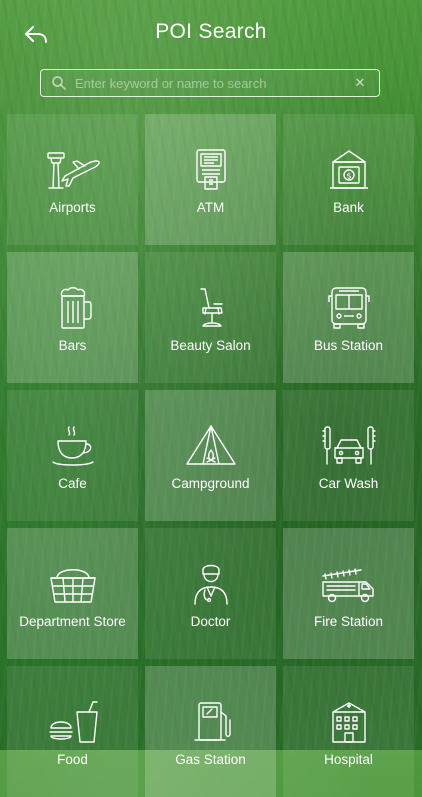 This screenshot has width=422, height=797. I want to click on category-tile-campground: Campground, so click(210, 455).